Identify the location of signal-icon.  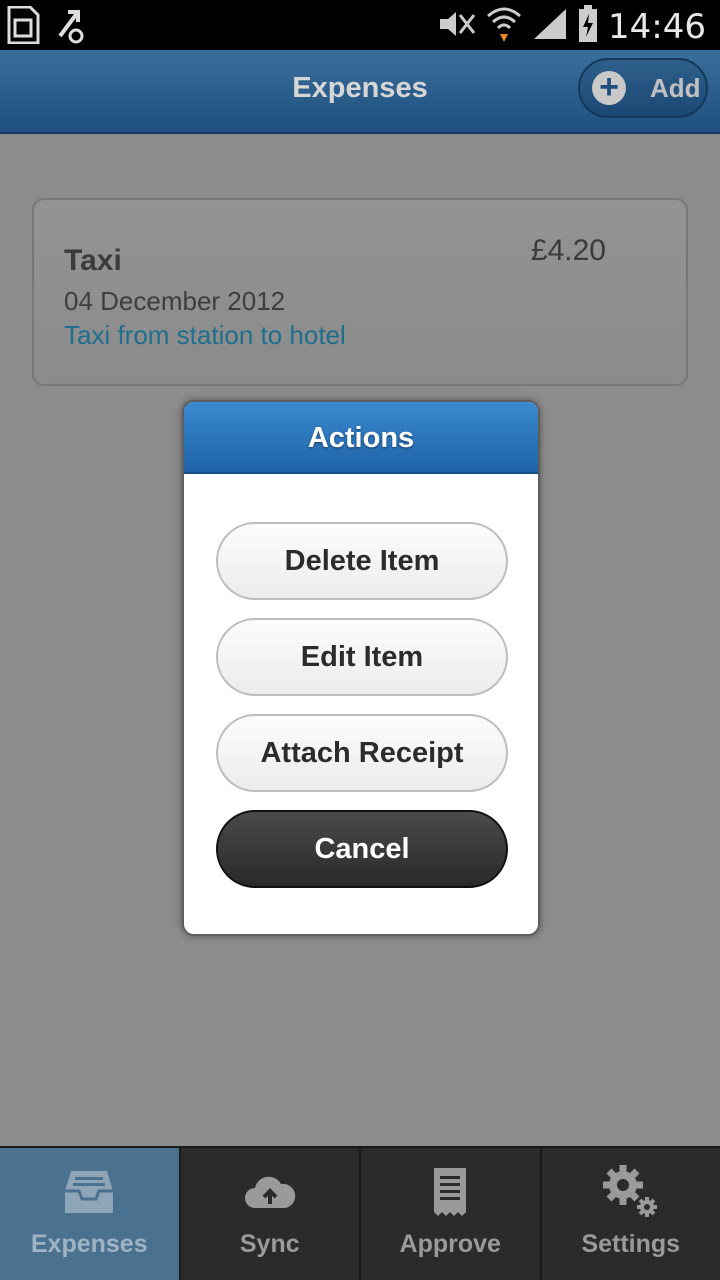
(550, 26).